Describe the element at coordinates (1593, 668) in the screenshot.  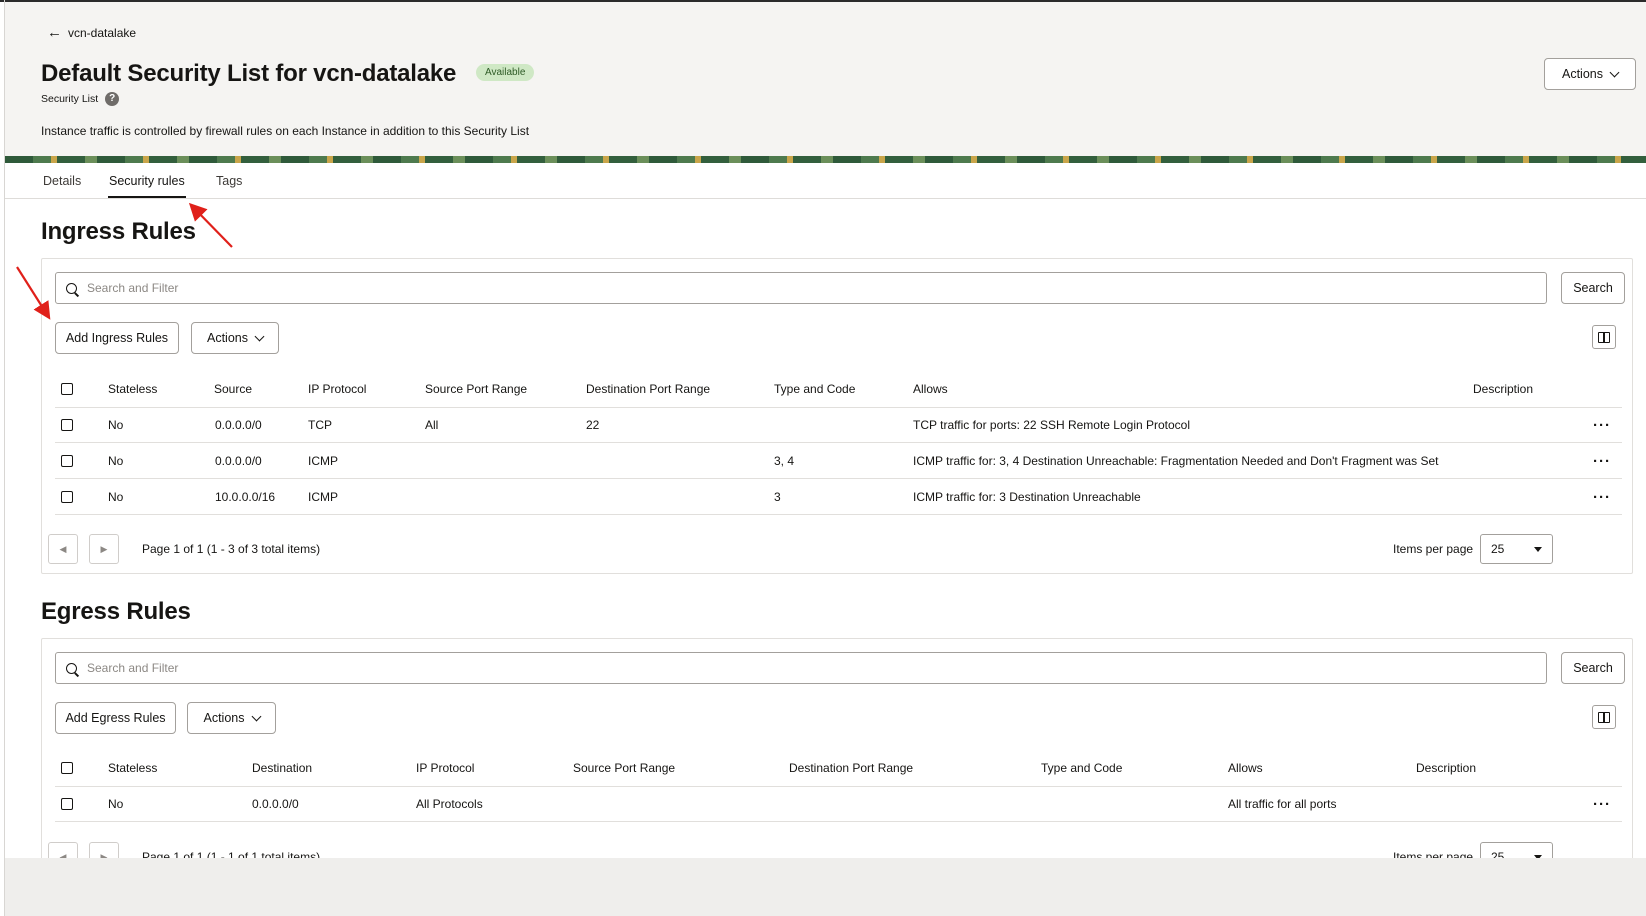
I see `egress-search-button: Search` at that location.